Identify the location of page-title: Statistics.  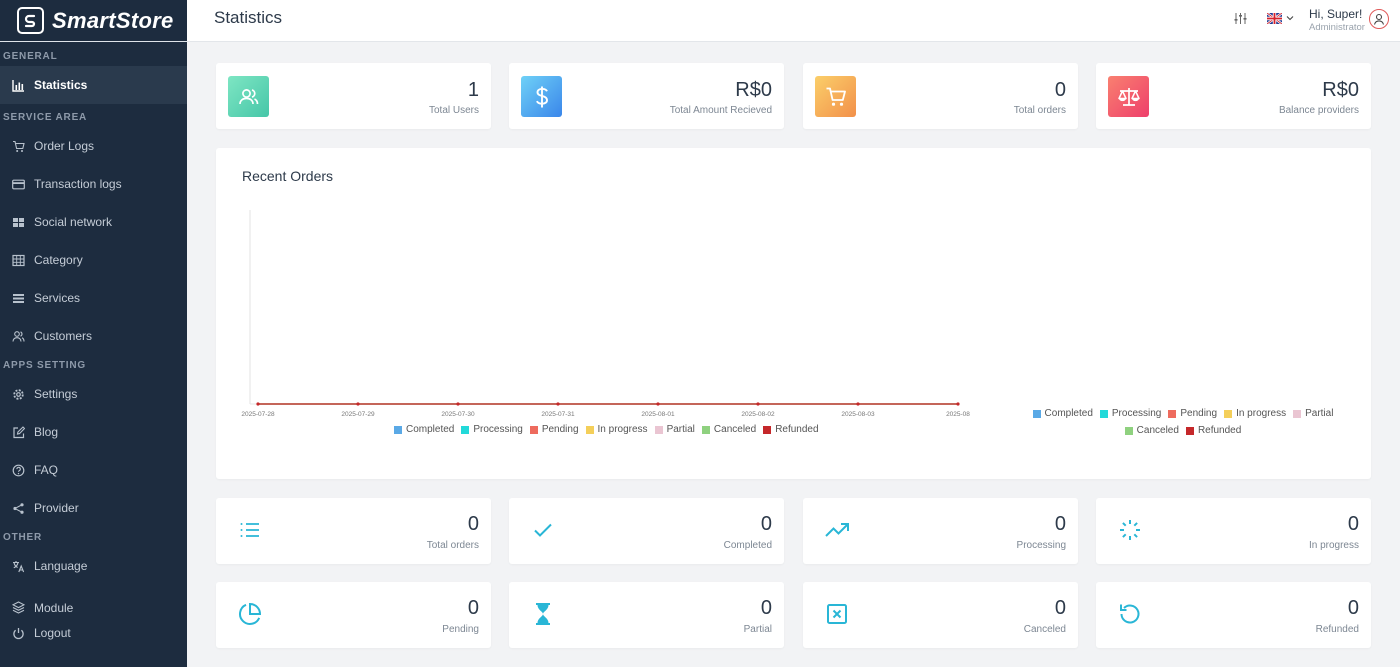
(248, 17).